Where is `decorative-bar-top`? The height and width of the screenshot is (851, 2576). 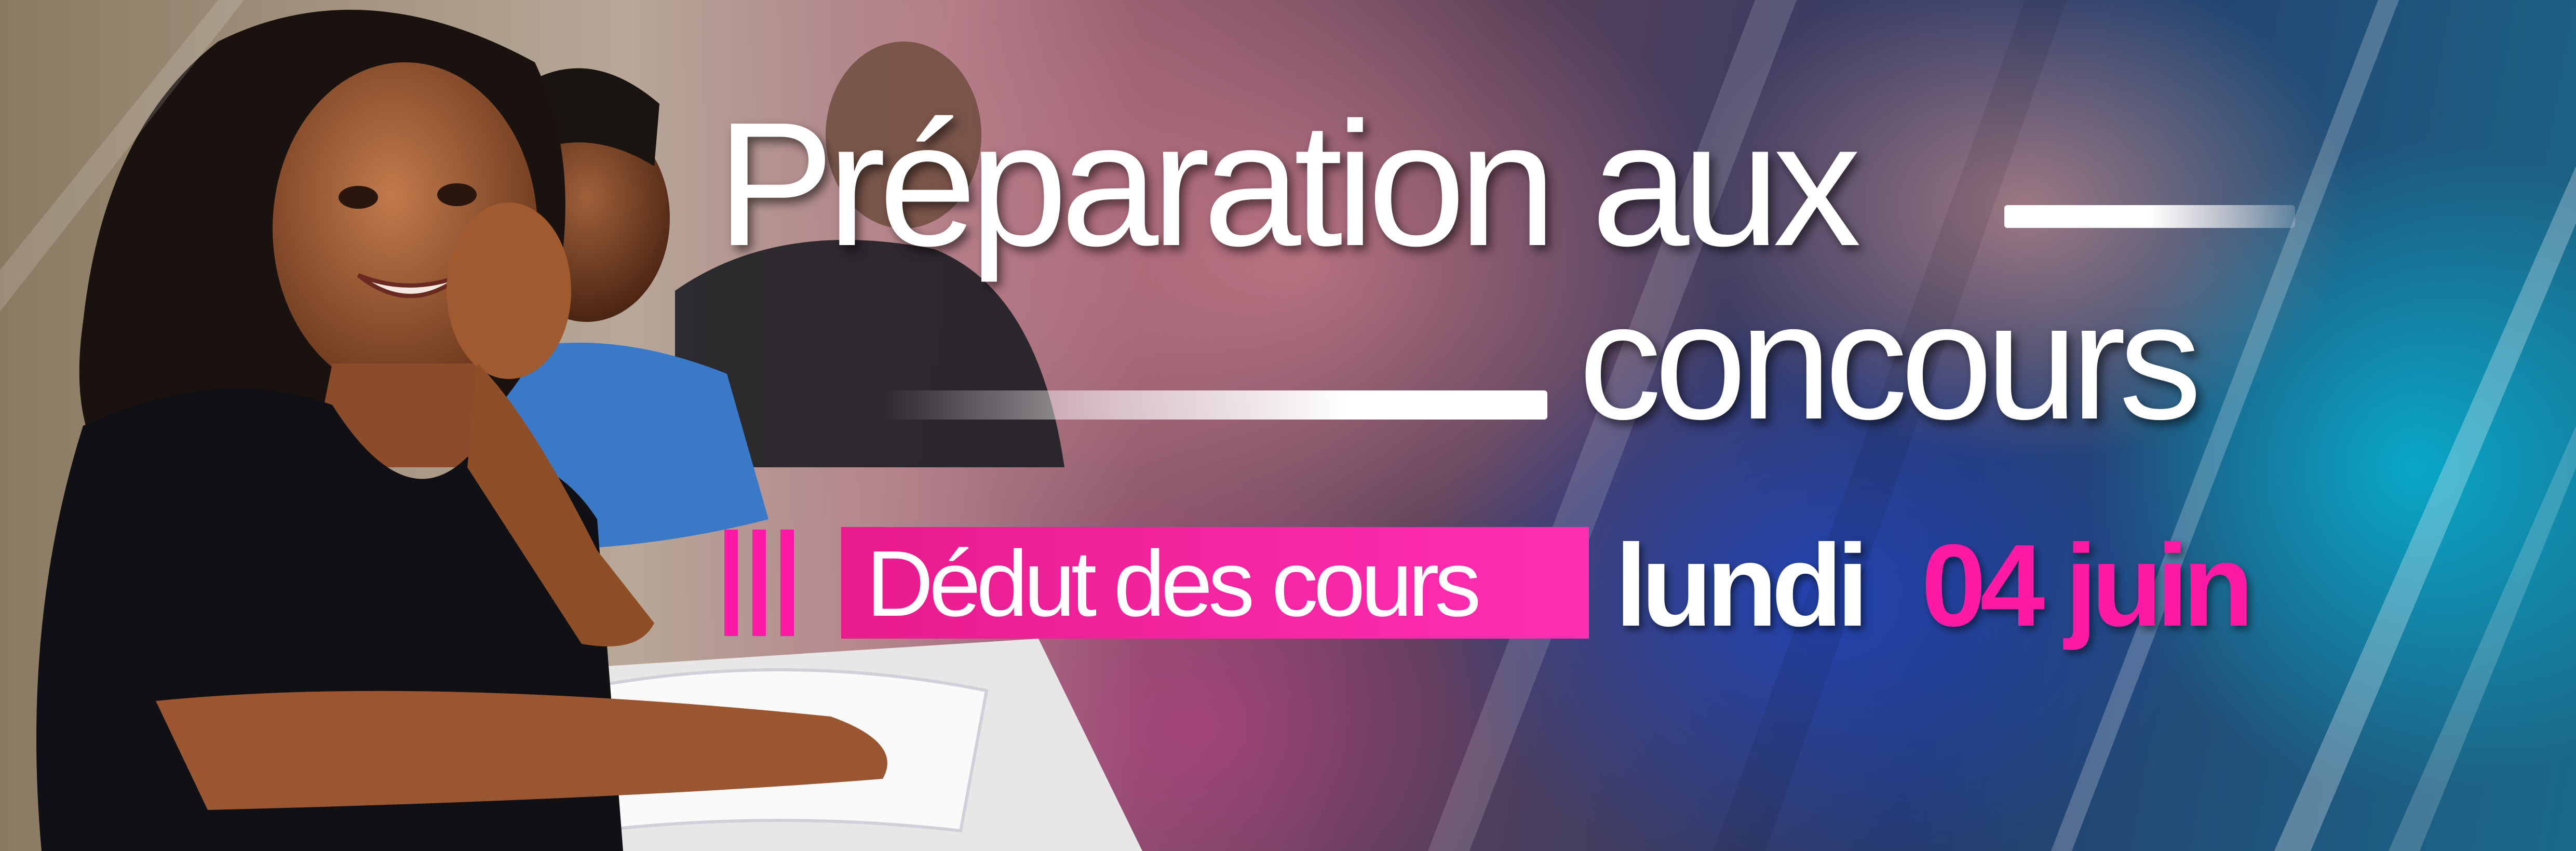 decorative-bar-top is located at coordinates (2149, 217).